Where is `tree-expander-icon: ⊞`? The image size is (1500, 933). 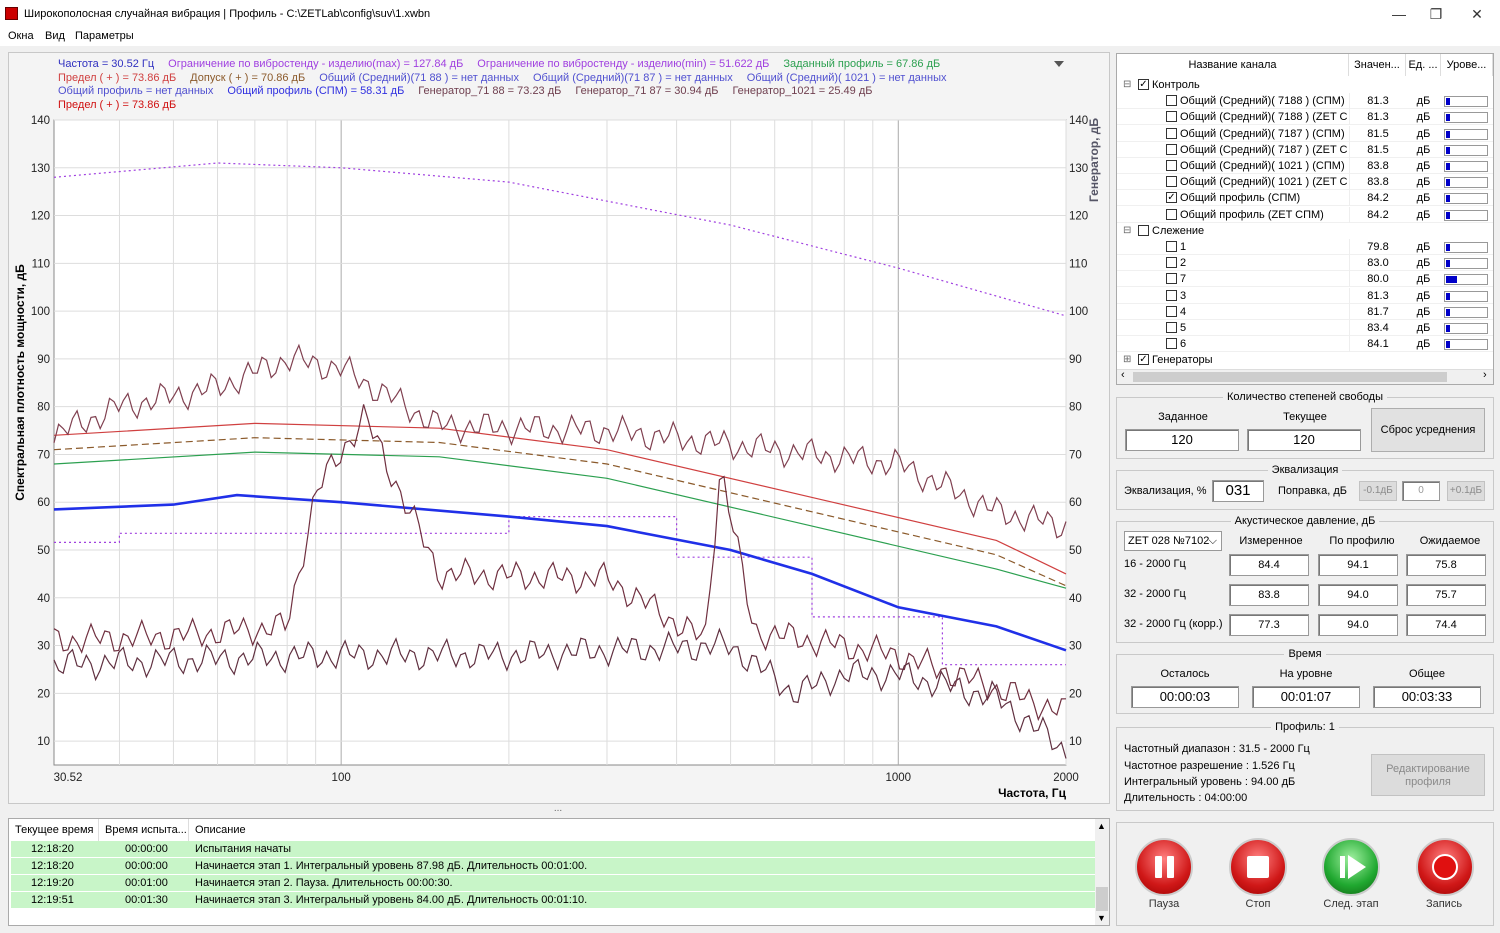 tree-expander-icon: ⊞ is located at coordinates (1127, 360).